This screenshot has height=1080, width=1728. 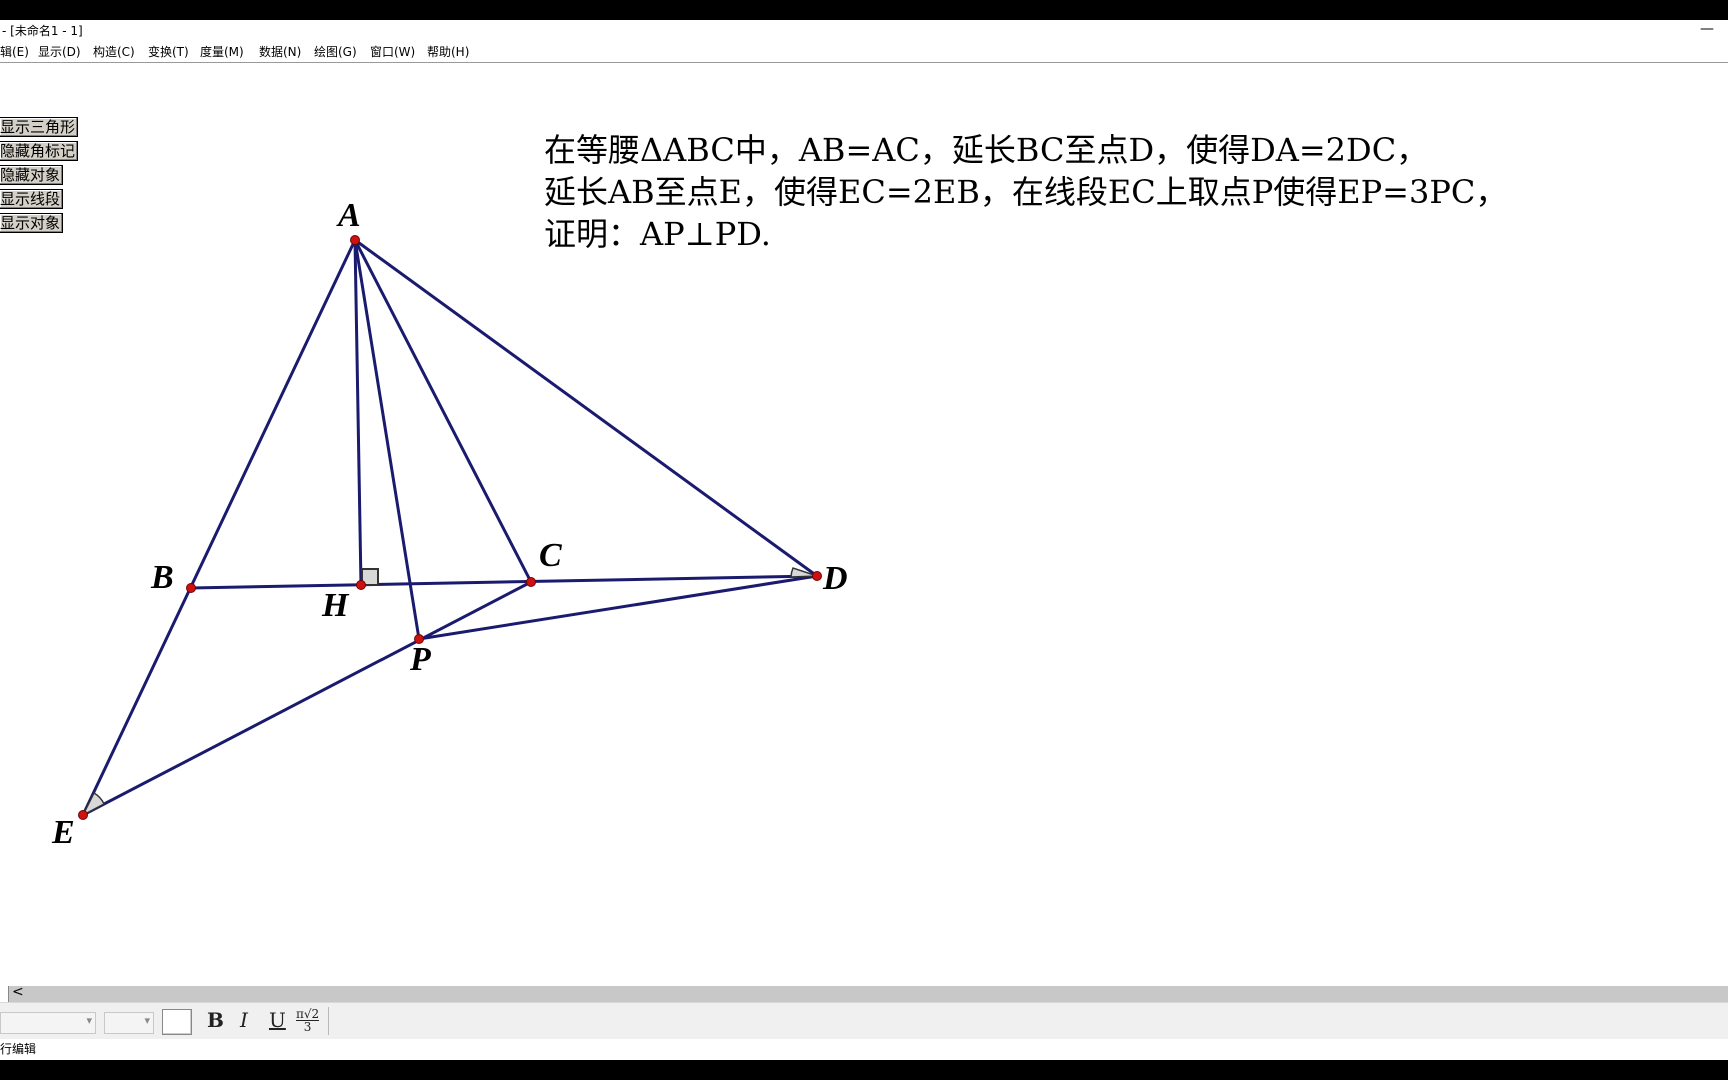 I want to click on menu-construct: 构造(C), so click(x=114, y=52).